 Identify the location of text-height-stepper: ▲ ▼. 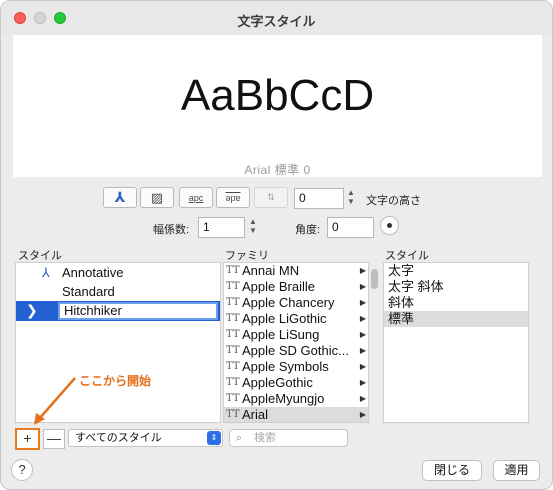
(351, 198).